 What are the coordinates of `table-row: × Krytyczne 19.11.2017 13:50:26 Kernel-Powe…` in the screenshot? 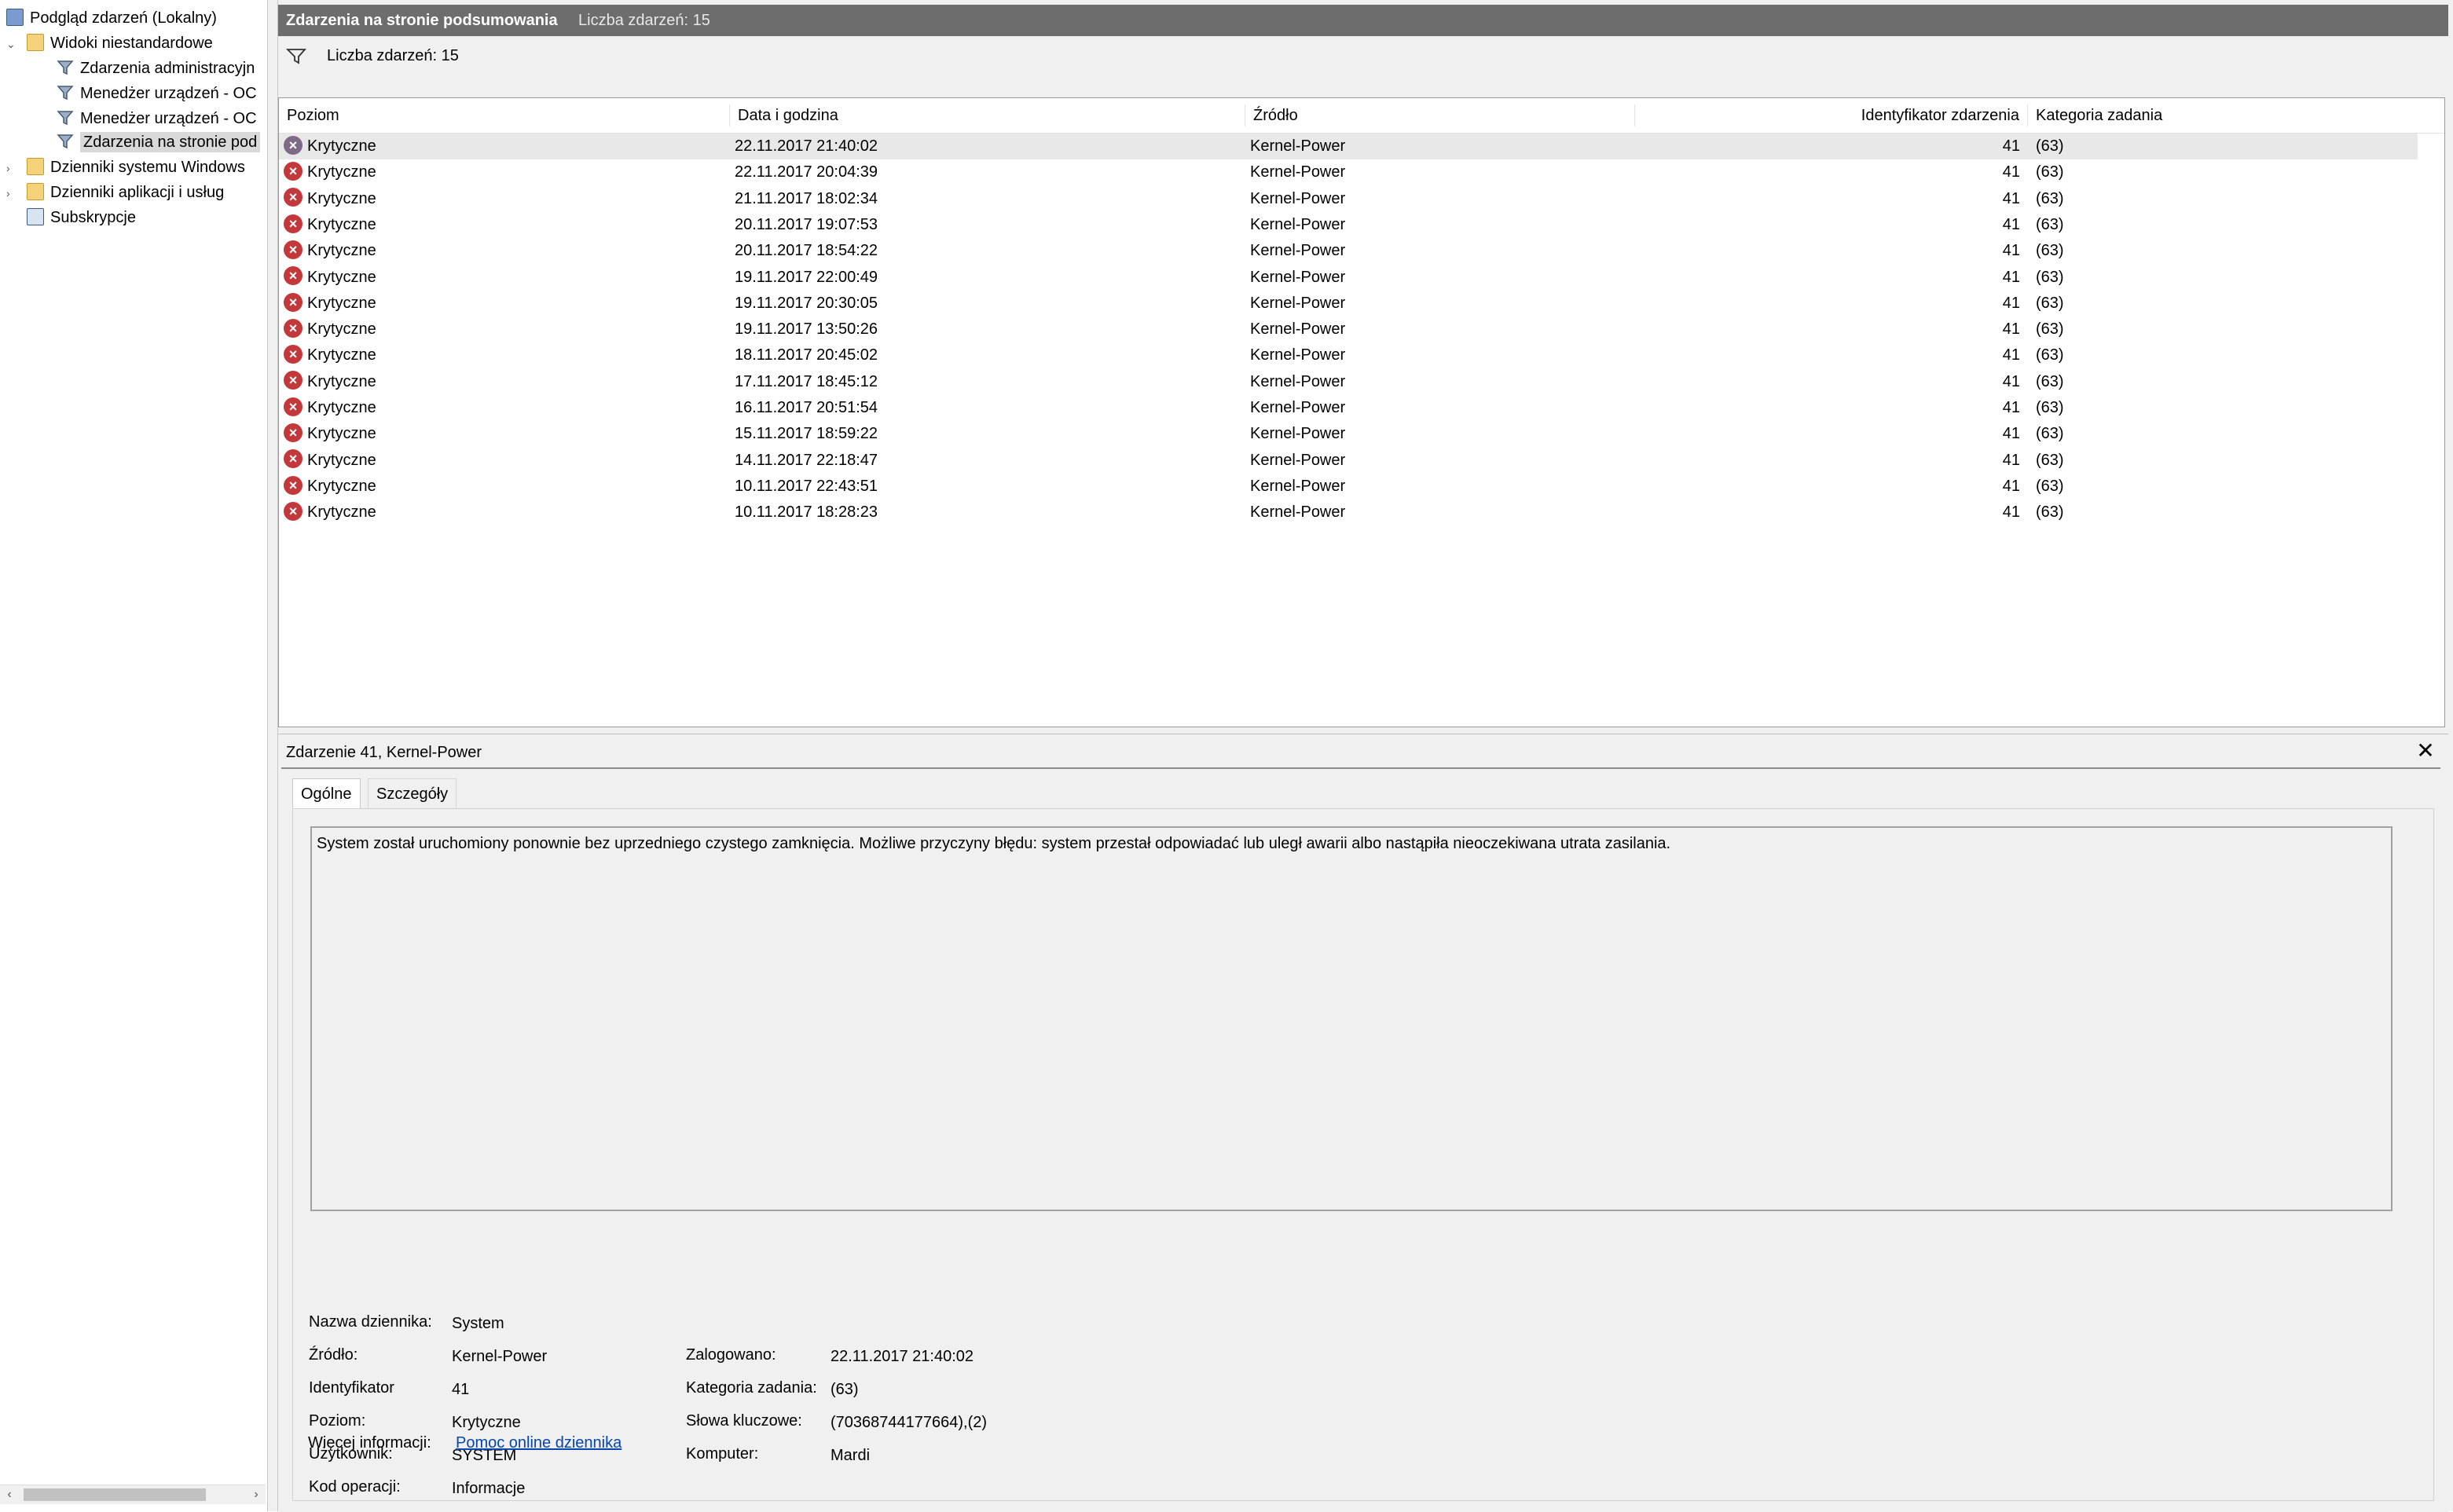 It's located at (1348, 329).